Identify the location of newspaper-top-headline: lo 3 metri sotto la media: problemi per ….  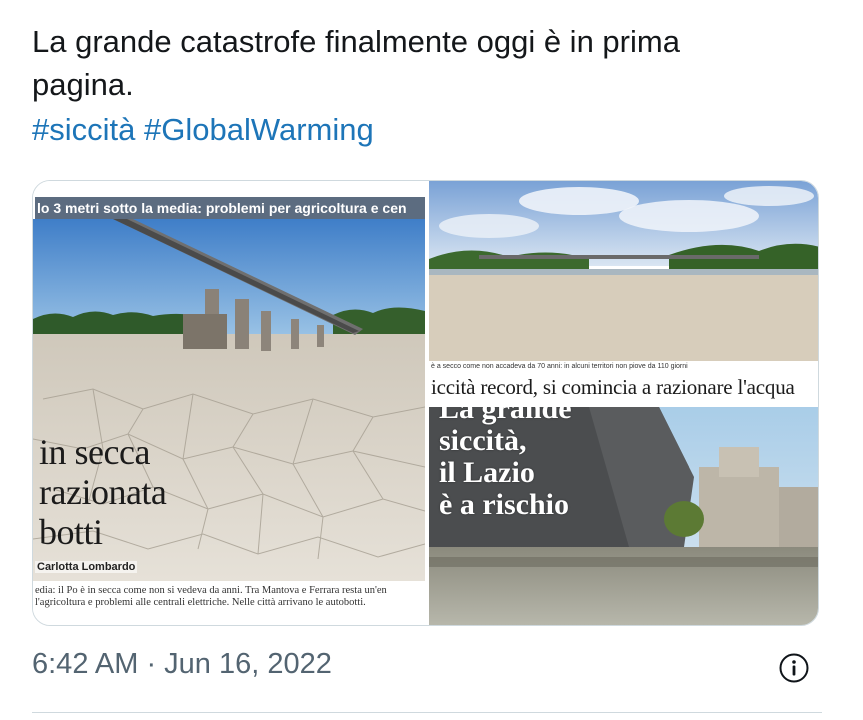
(230, 208).